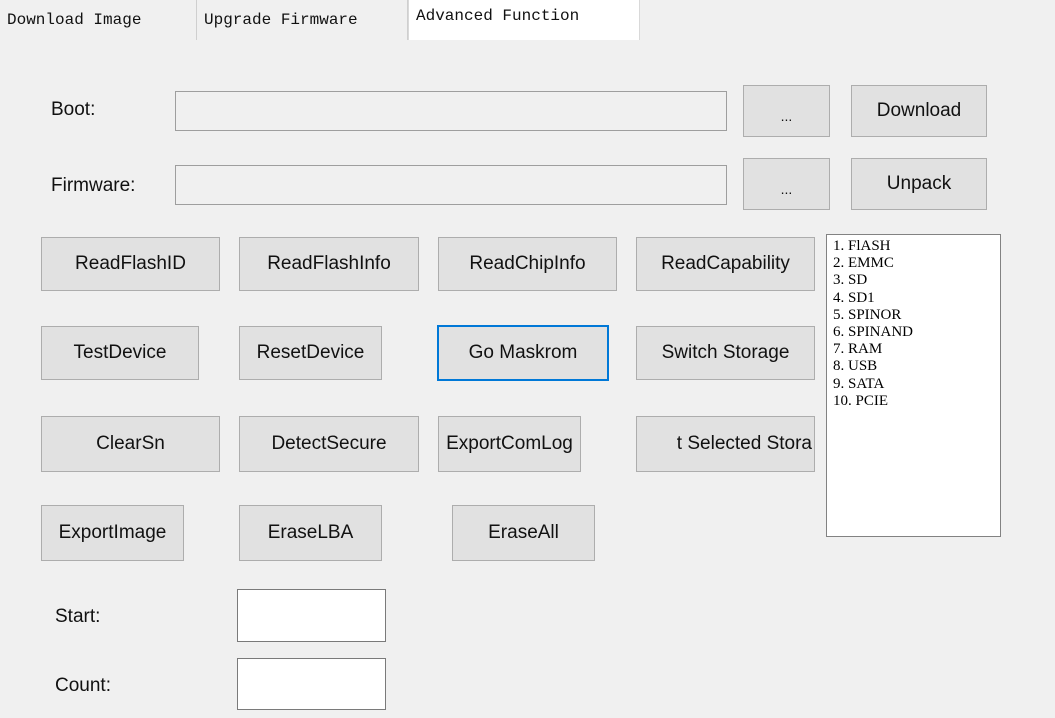 This screenshot has height=718, width=1055. What do you see at coordinates (916, 401) in the screenshot?
I see `list-item: 10. PCIE` at bounding box center [916, 401].